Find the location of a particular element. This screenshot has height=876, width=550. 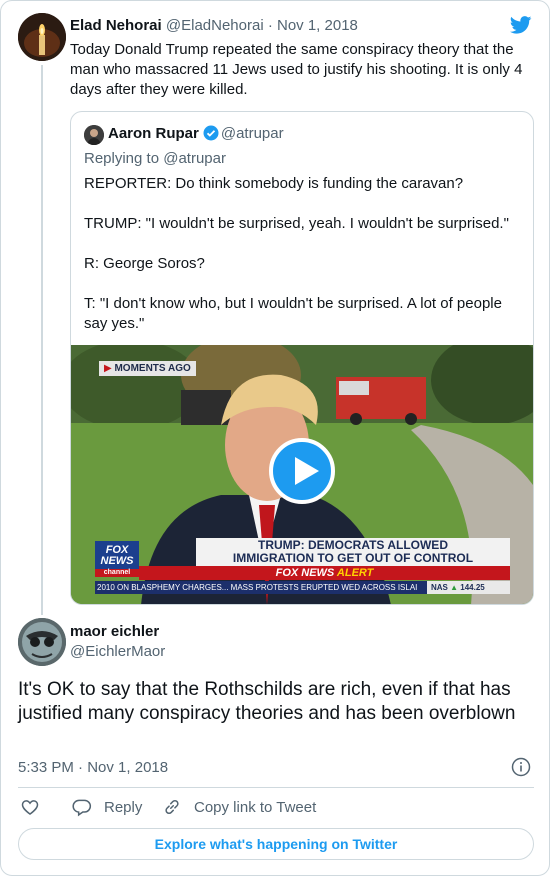

stock-index-readout: NAS ▲ 144.25 is located at coordinates (468, 587).